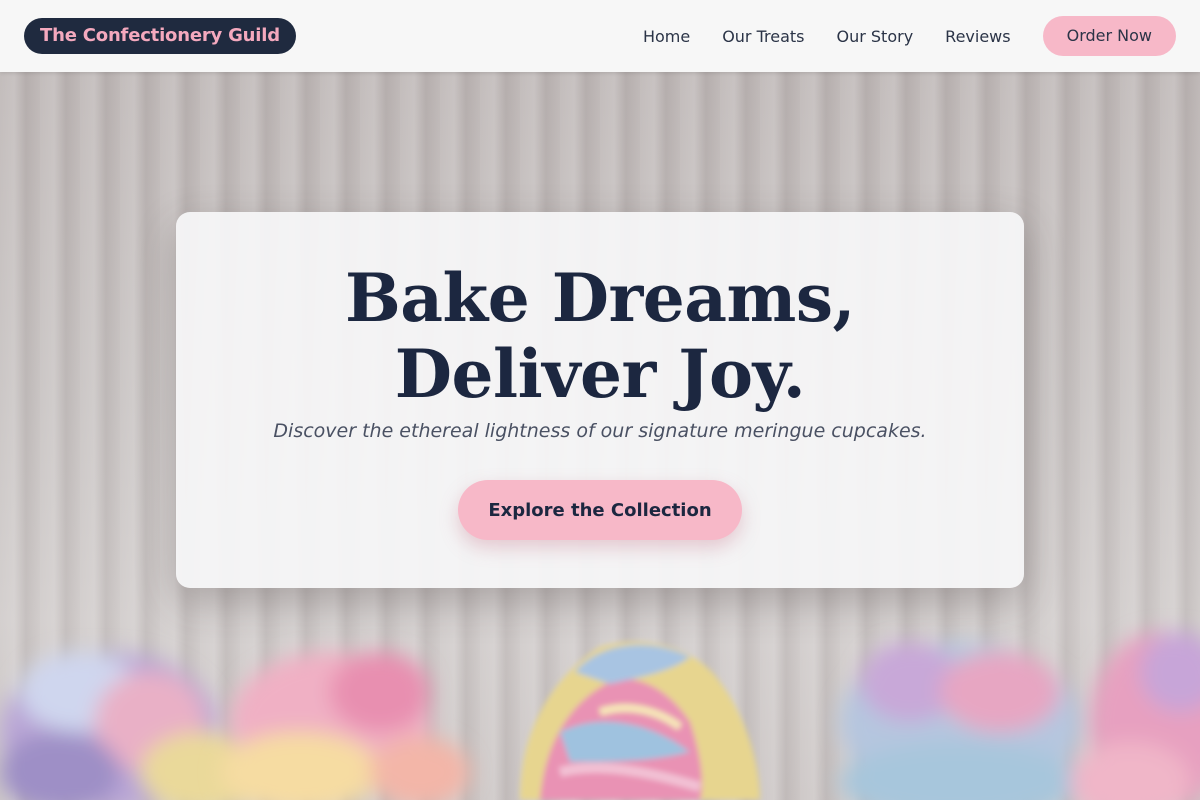 Image resolution: width=1200 pixels, height=800 pixels. I want to click on nav-our-story-link: Our Story, so click(875, 36).